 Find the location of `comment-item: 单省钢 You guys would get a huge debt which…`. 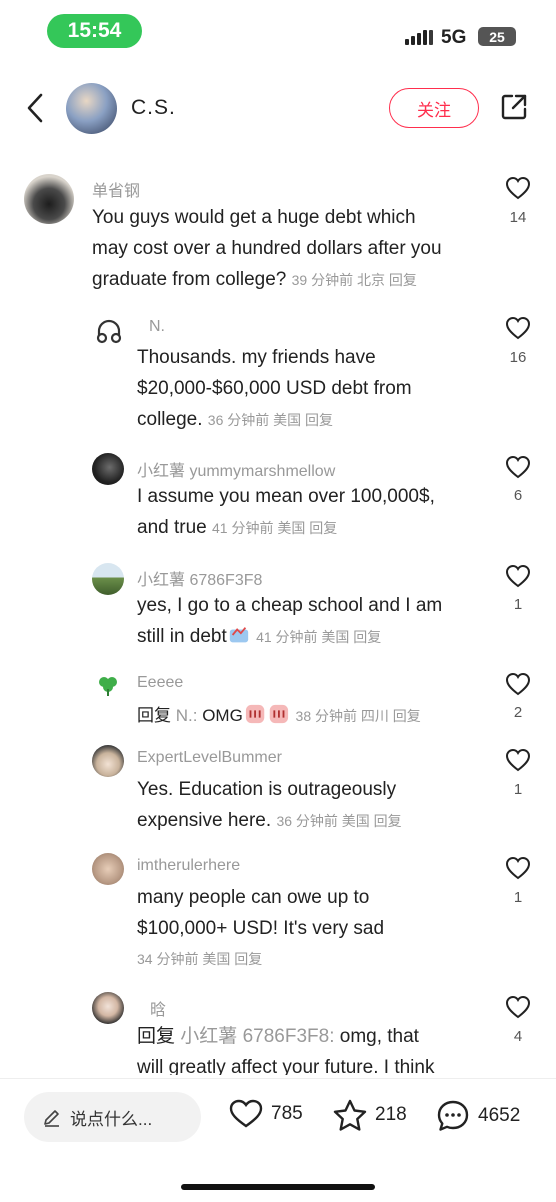

comment-item: 单省钢 You guys would get a huge debt which… is located at coordinates (278, 230).